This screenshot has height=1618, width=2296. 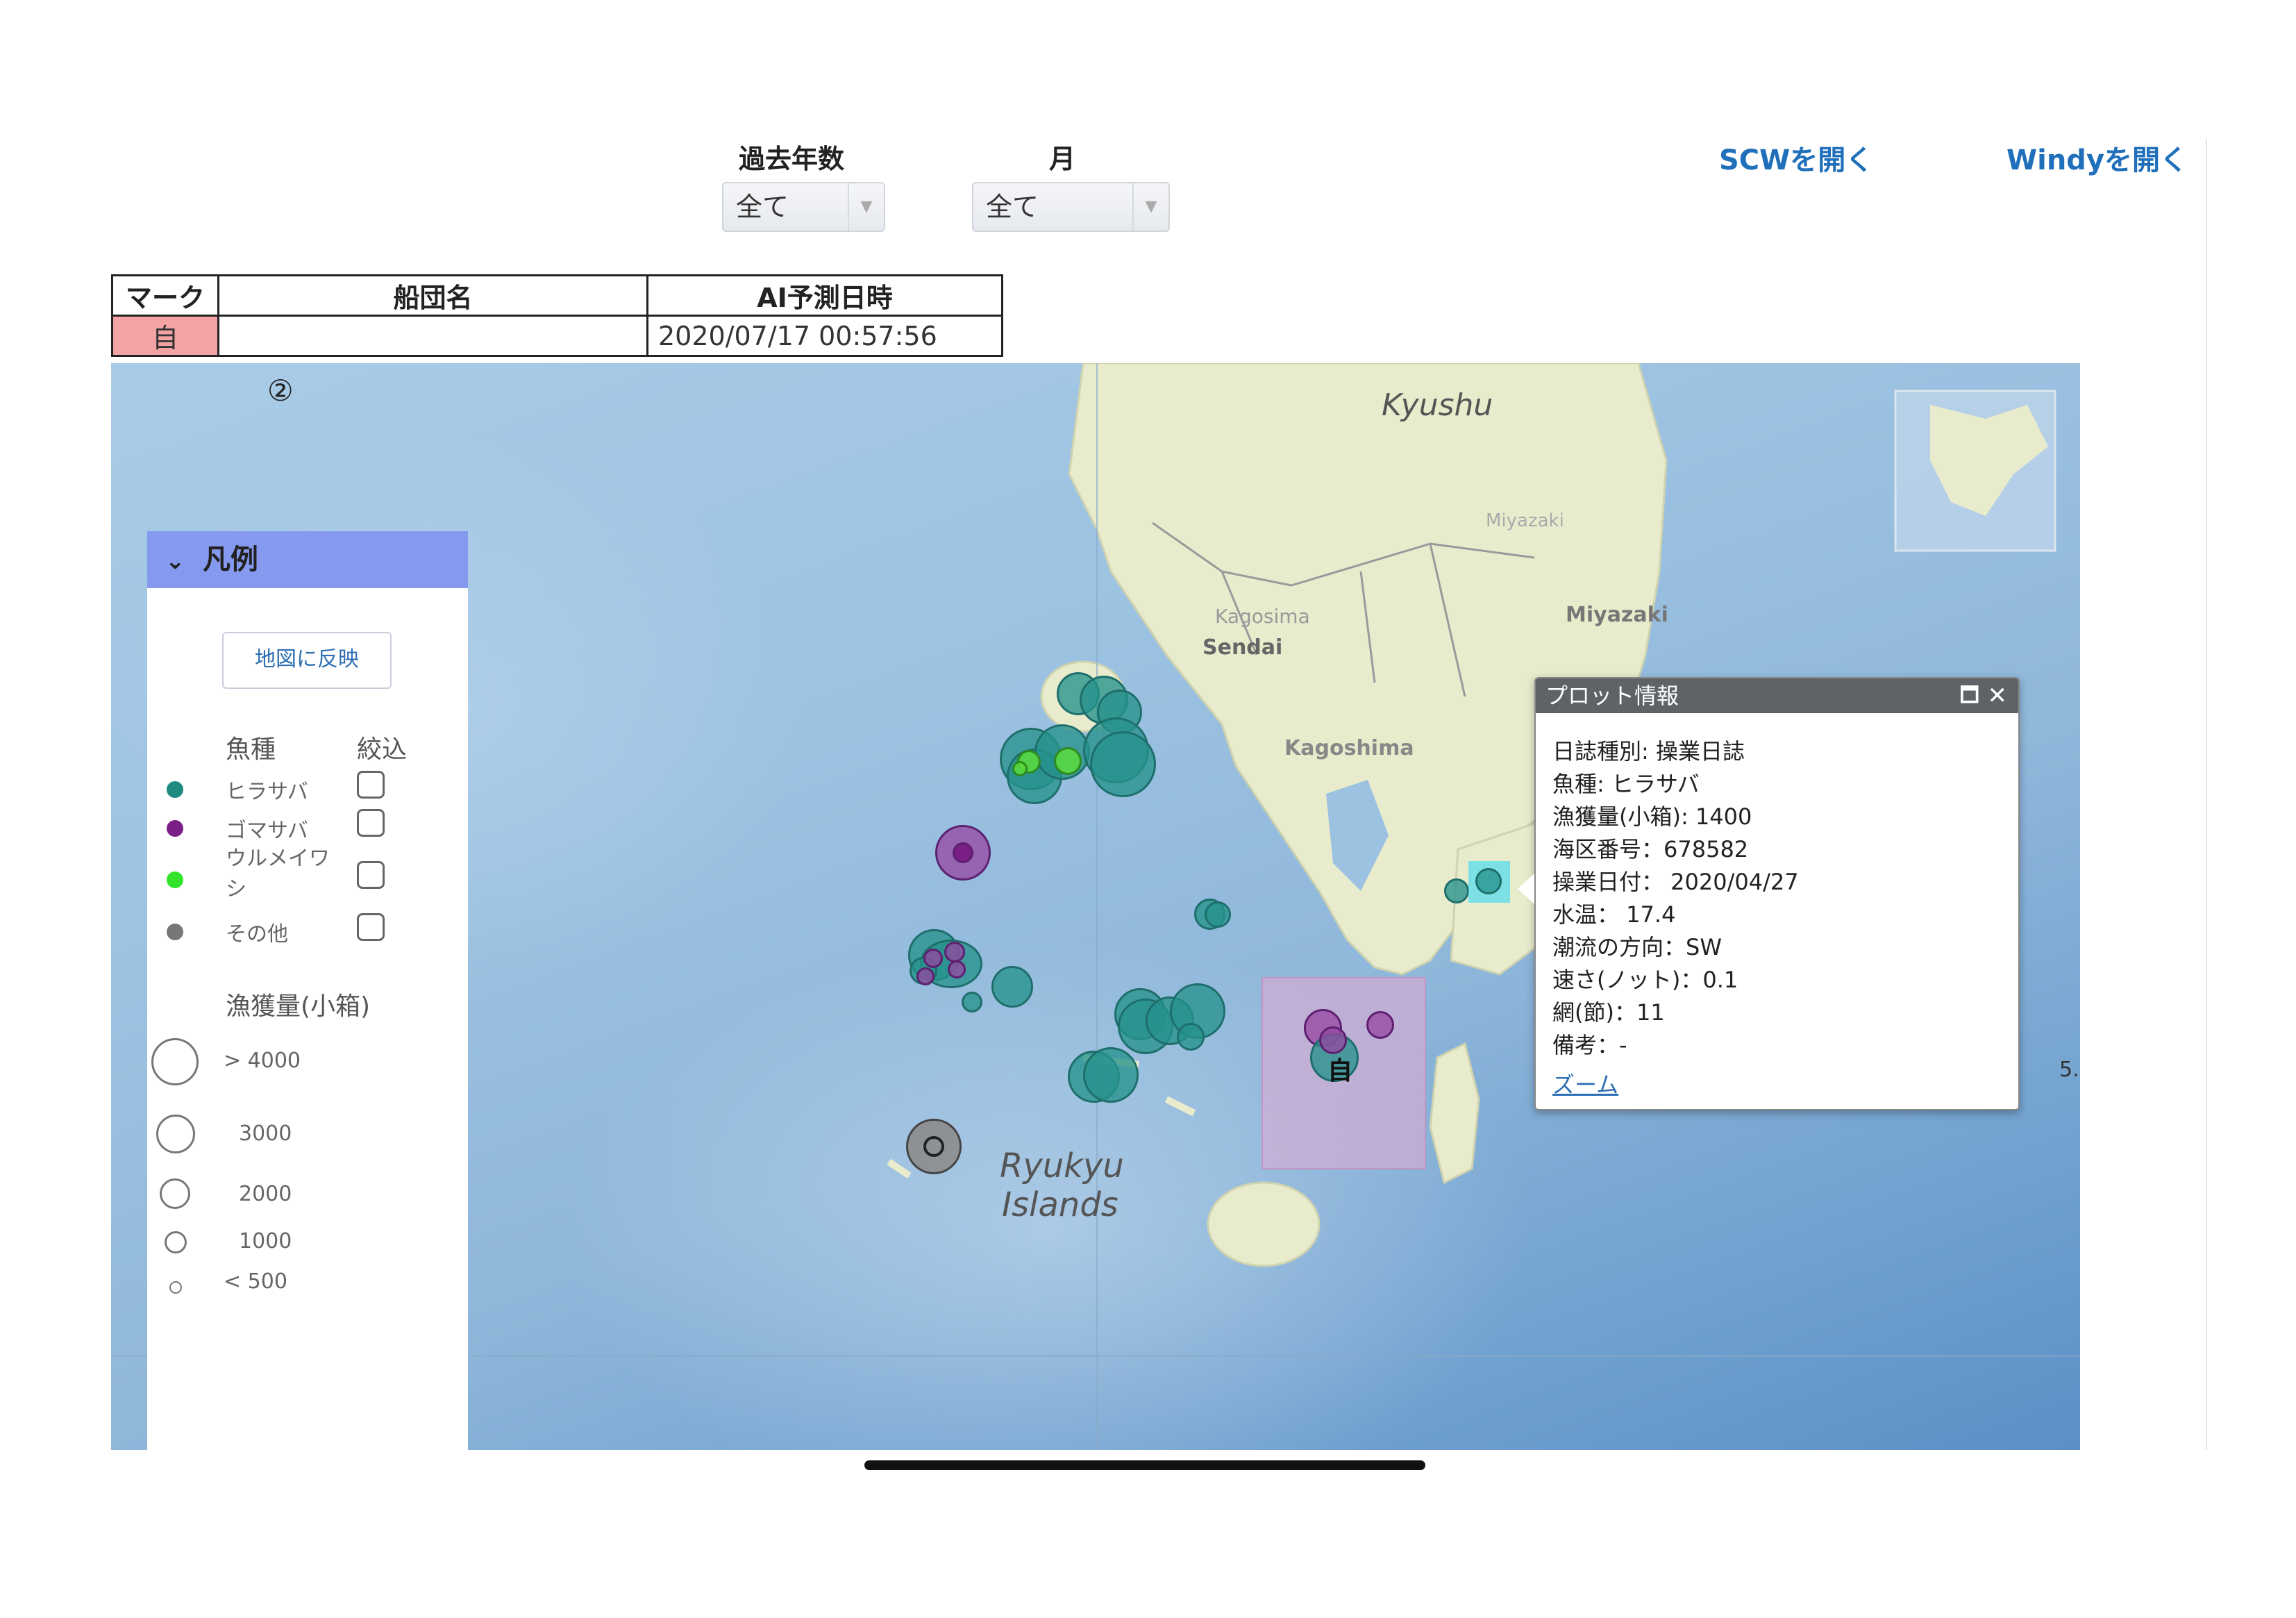 What do you see at coordinates (1340, 1071) in the screenshot?
I see `own-mark-label: 自` at bounding box center [1340, 1071].